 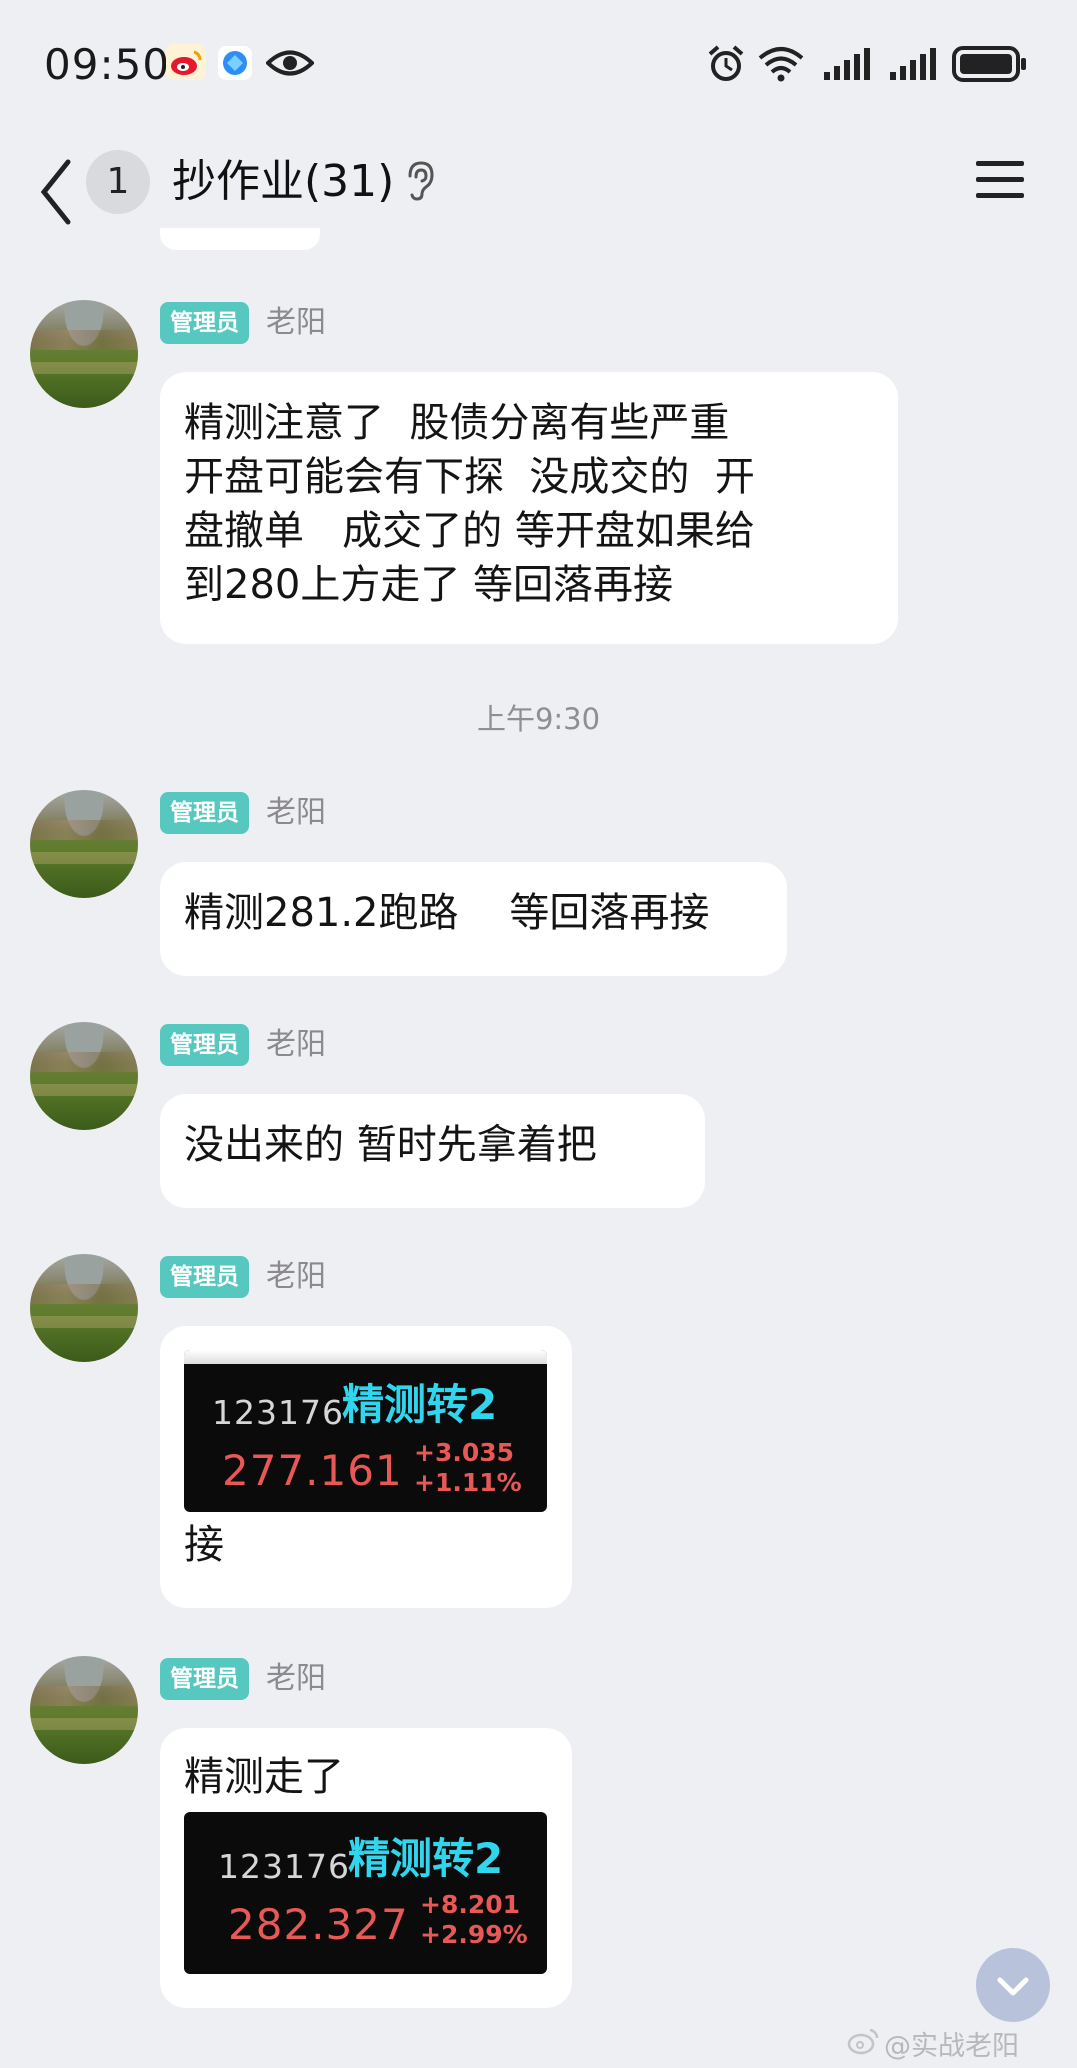 What do you see at coordinates (464, 1452) in the screenshot?
I see `stock-change-value: +3.035` at bounding box center [464, 1452].